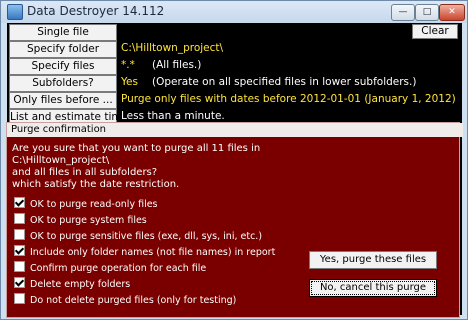 This screenshot has height=320, width=468. I want to click on maximize-icon: □, so click(427, 12).